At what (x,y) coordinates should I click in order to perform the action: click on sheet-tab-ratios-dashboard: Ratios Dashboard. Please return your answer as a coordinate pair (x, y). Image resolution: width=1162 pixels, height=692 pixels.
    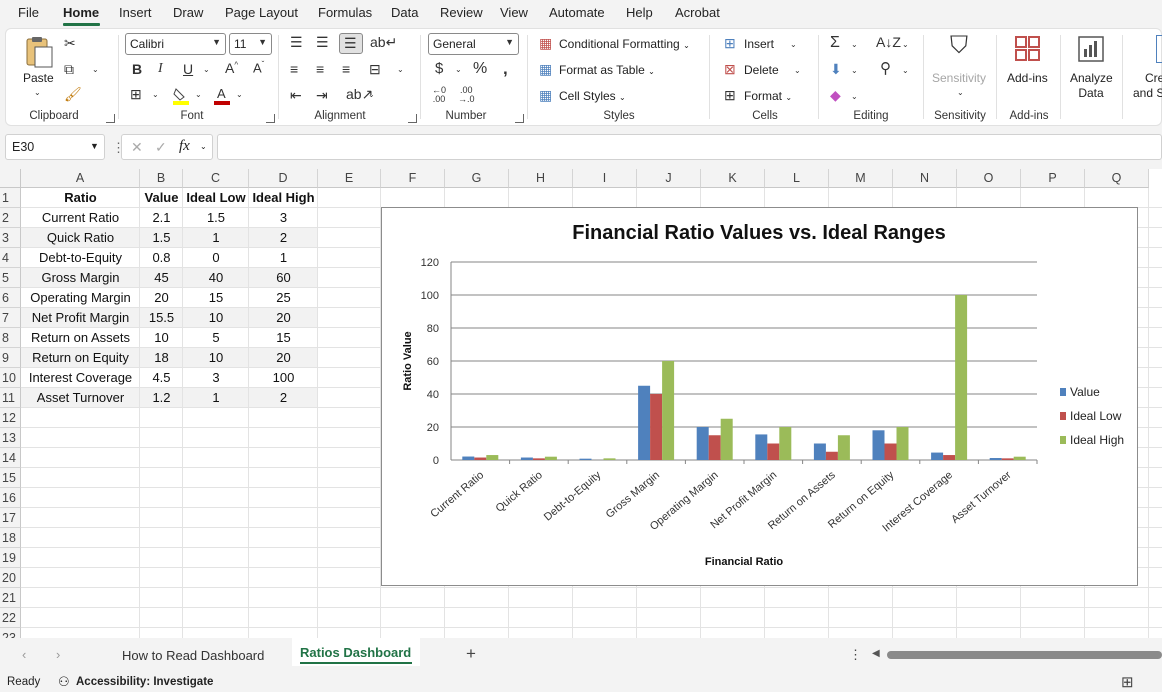
    Looking at the image, I should click on (356, 652).